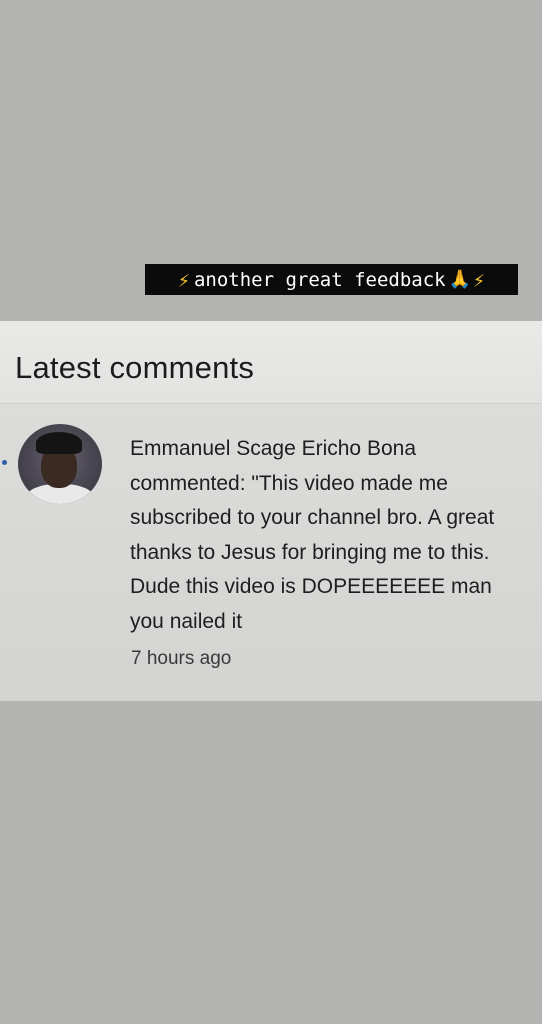  I want to click on story-caption-text: another great feedback, so click(319, 279).